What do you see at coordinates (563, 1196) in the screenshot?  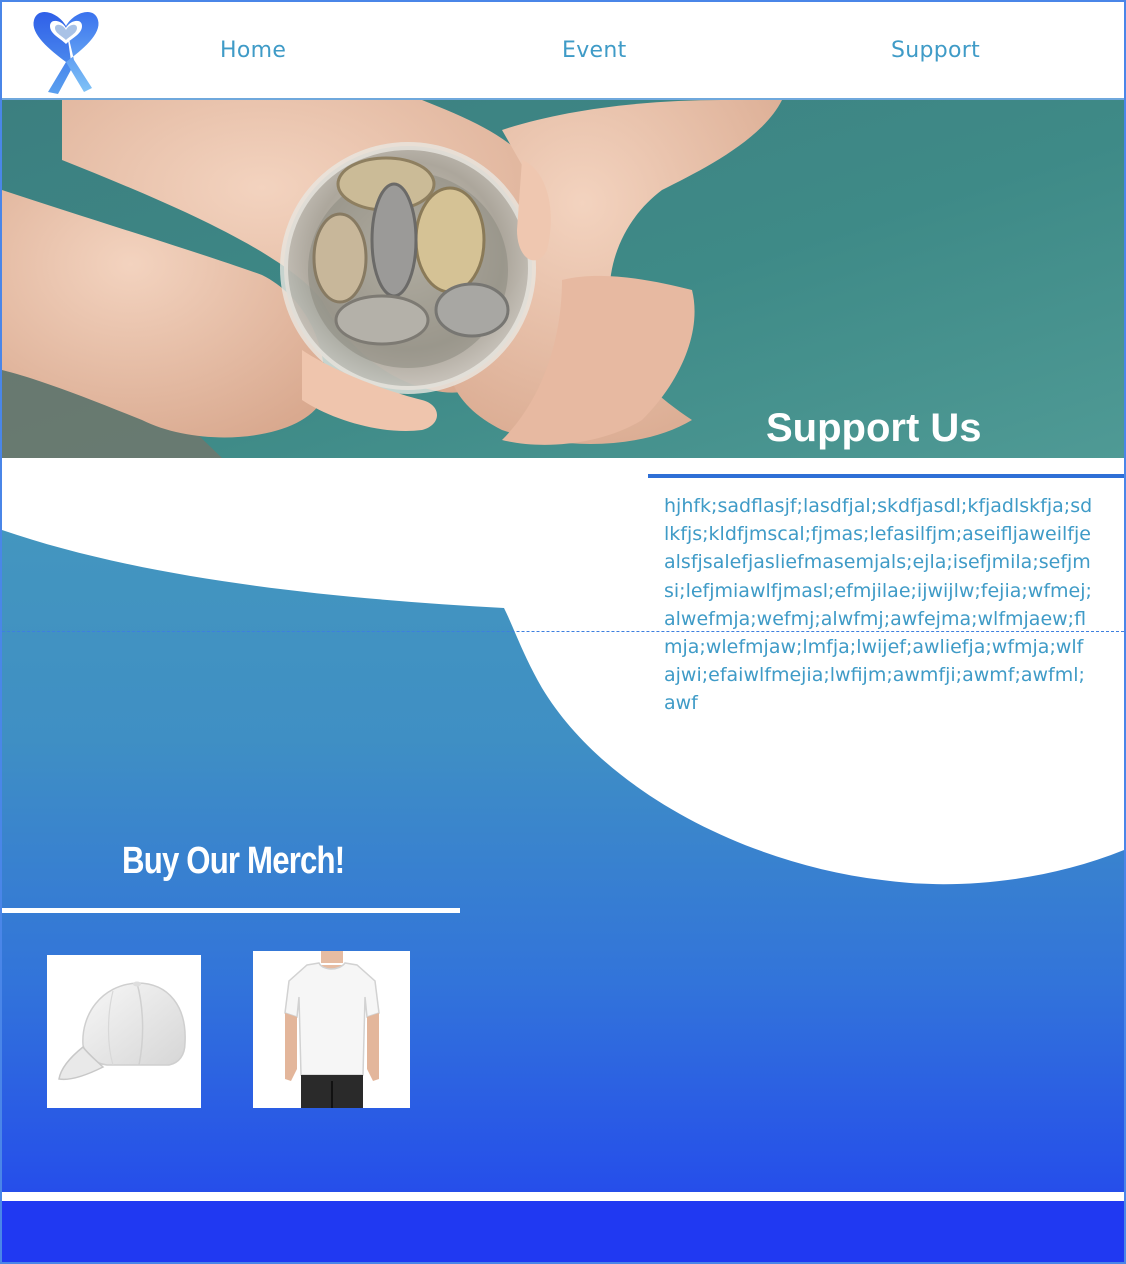 I see `footer-divider` at bounding box center [563, 1196].